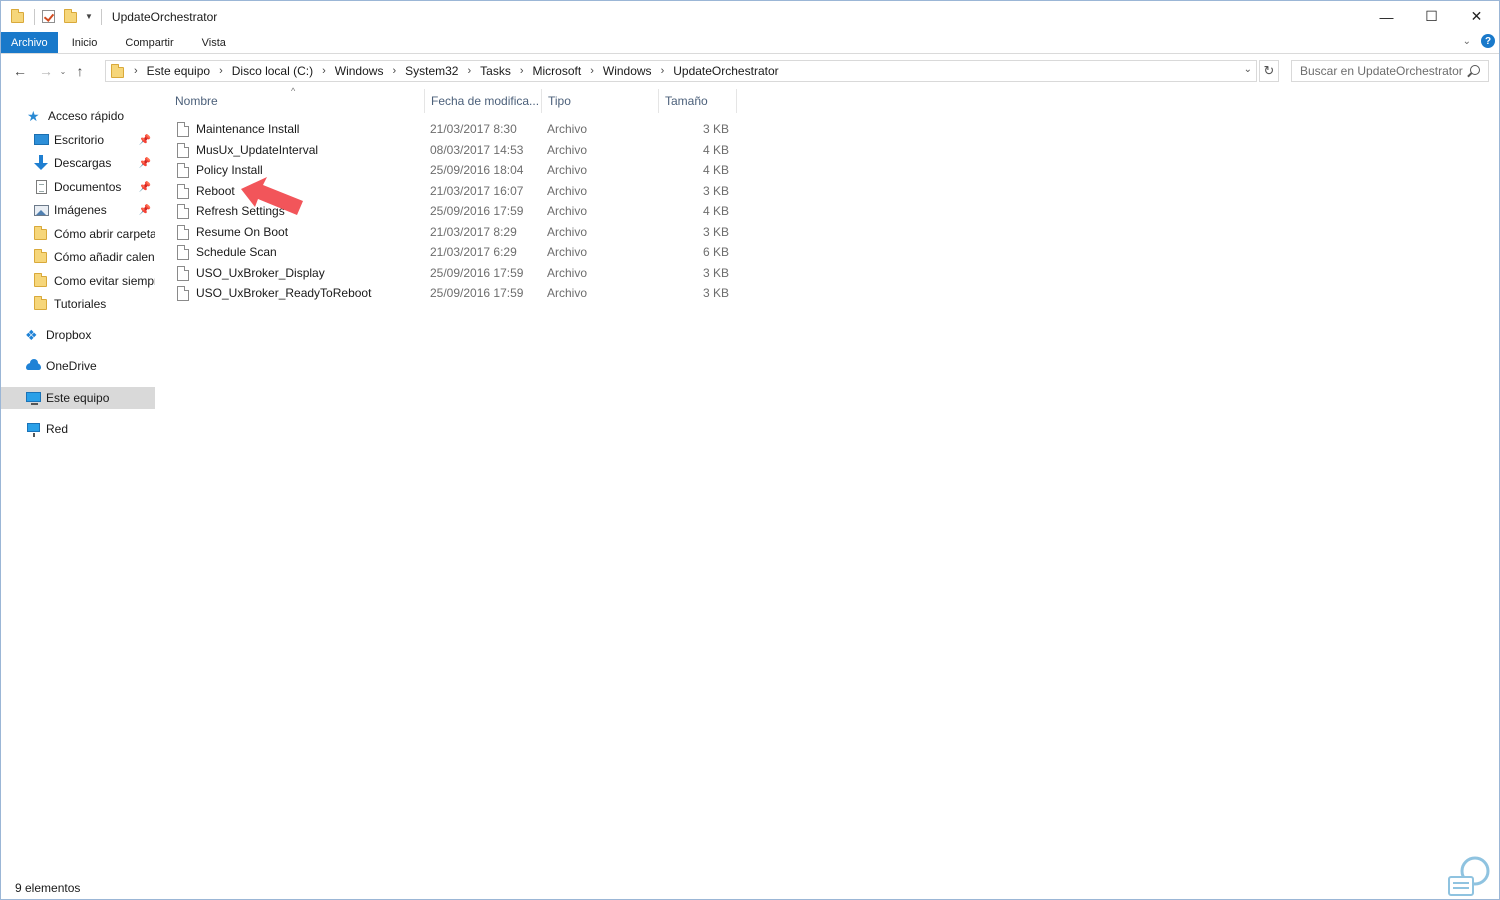 The image size is (1500, 900). Describe the element at coordinates (229, 170) in the screenshot. I see `file-name: Policy Install` at that location.